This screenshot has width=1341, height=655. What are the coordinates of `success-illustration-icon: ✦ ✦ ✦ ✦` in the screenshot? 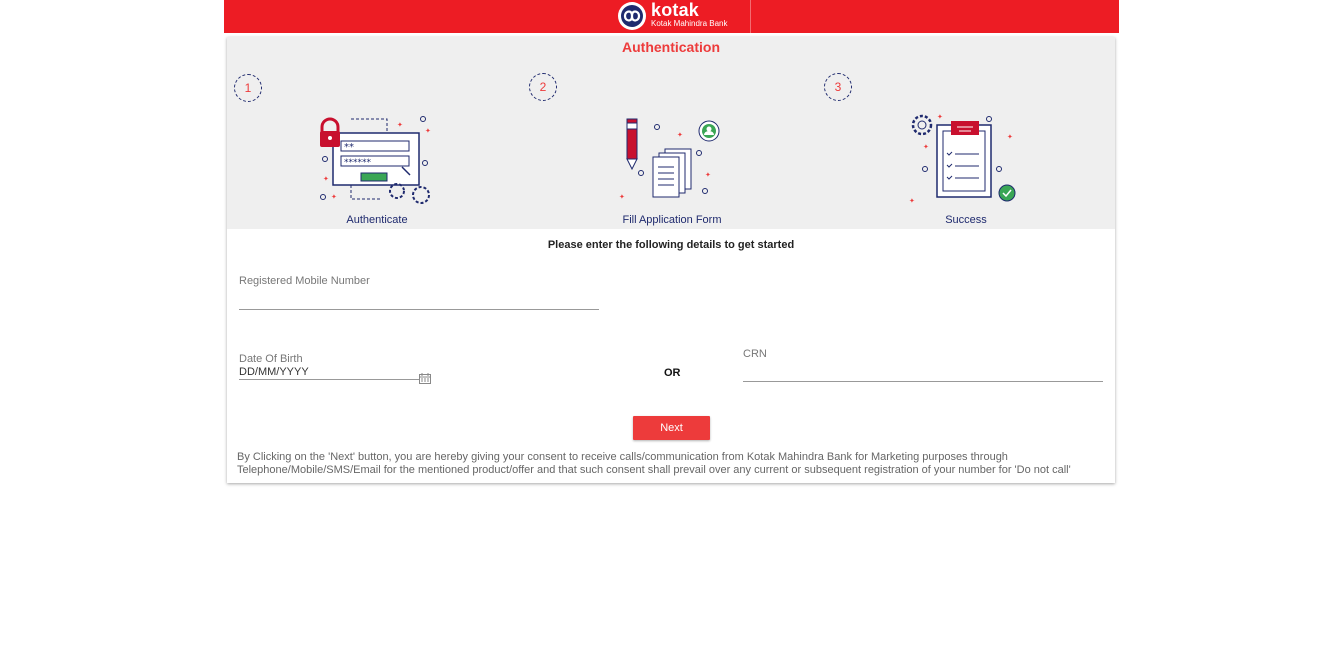 It's located at (962, 159).